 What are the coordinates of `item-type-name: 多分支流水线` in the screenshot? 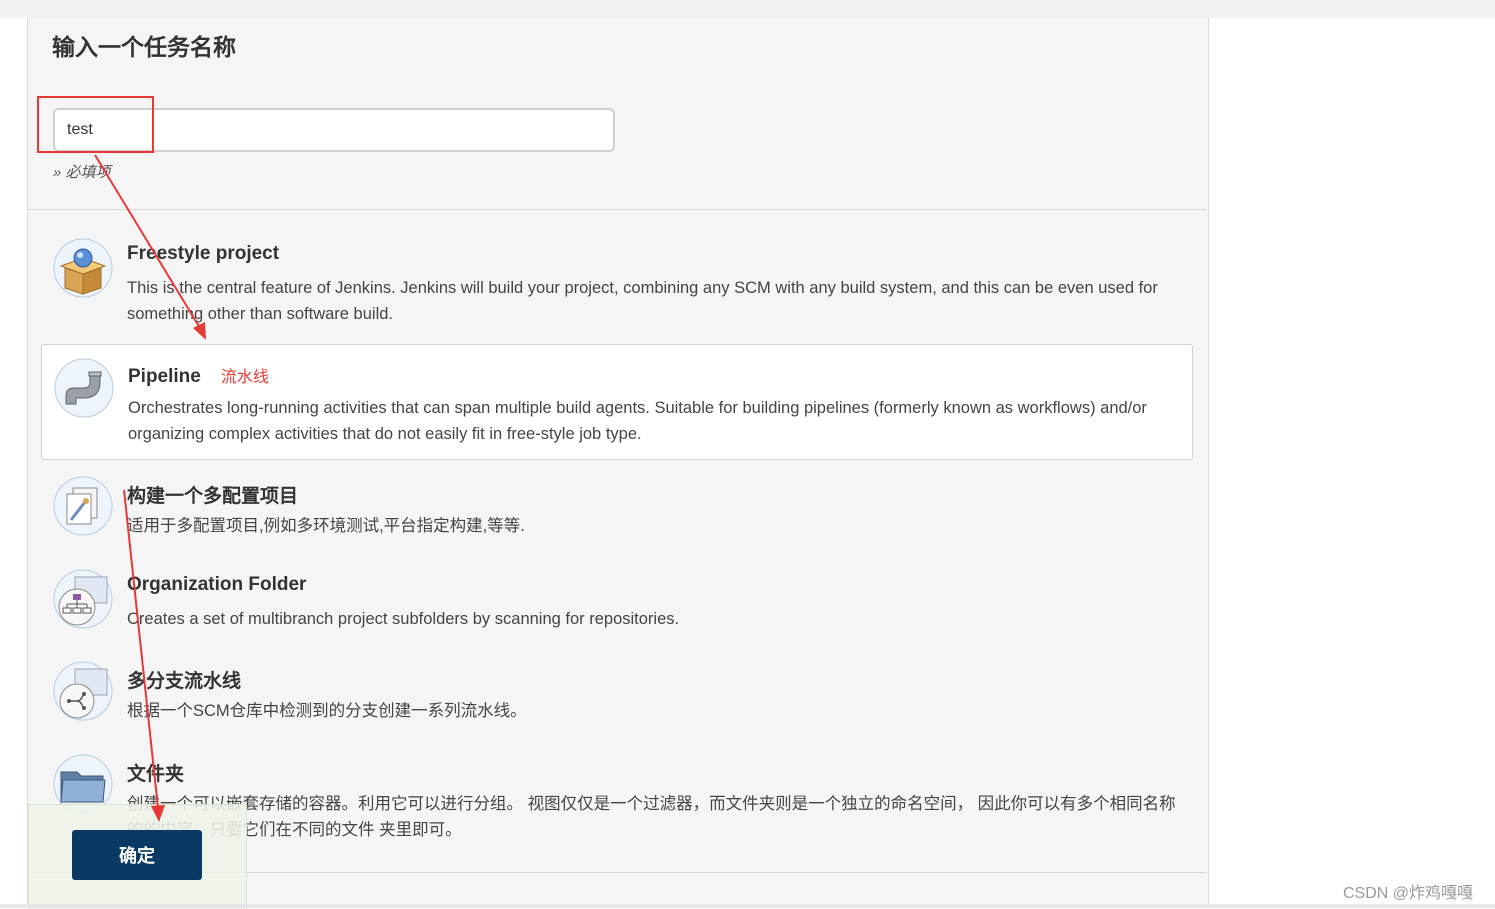 It's located at (184, 681).